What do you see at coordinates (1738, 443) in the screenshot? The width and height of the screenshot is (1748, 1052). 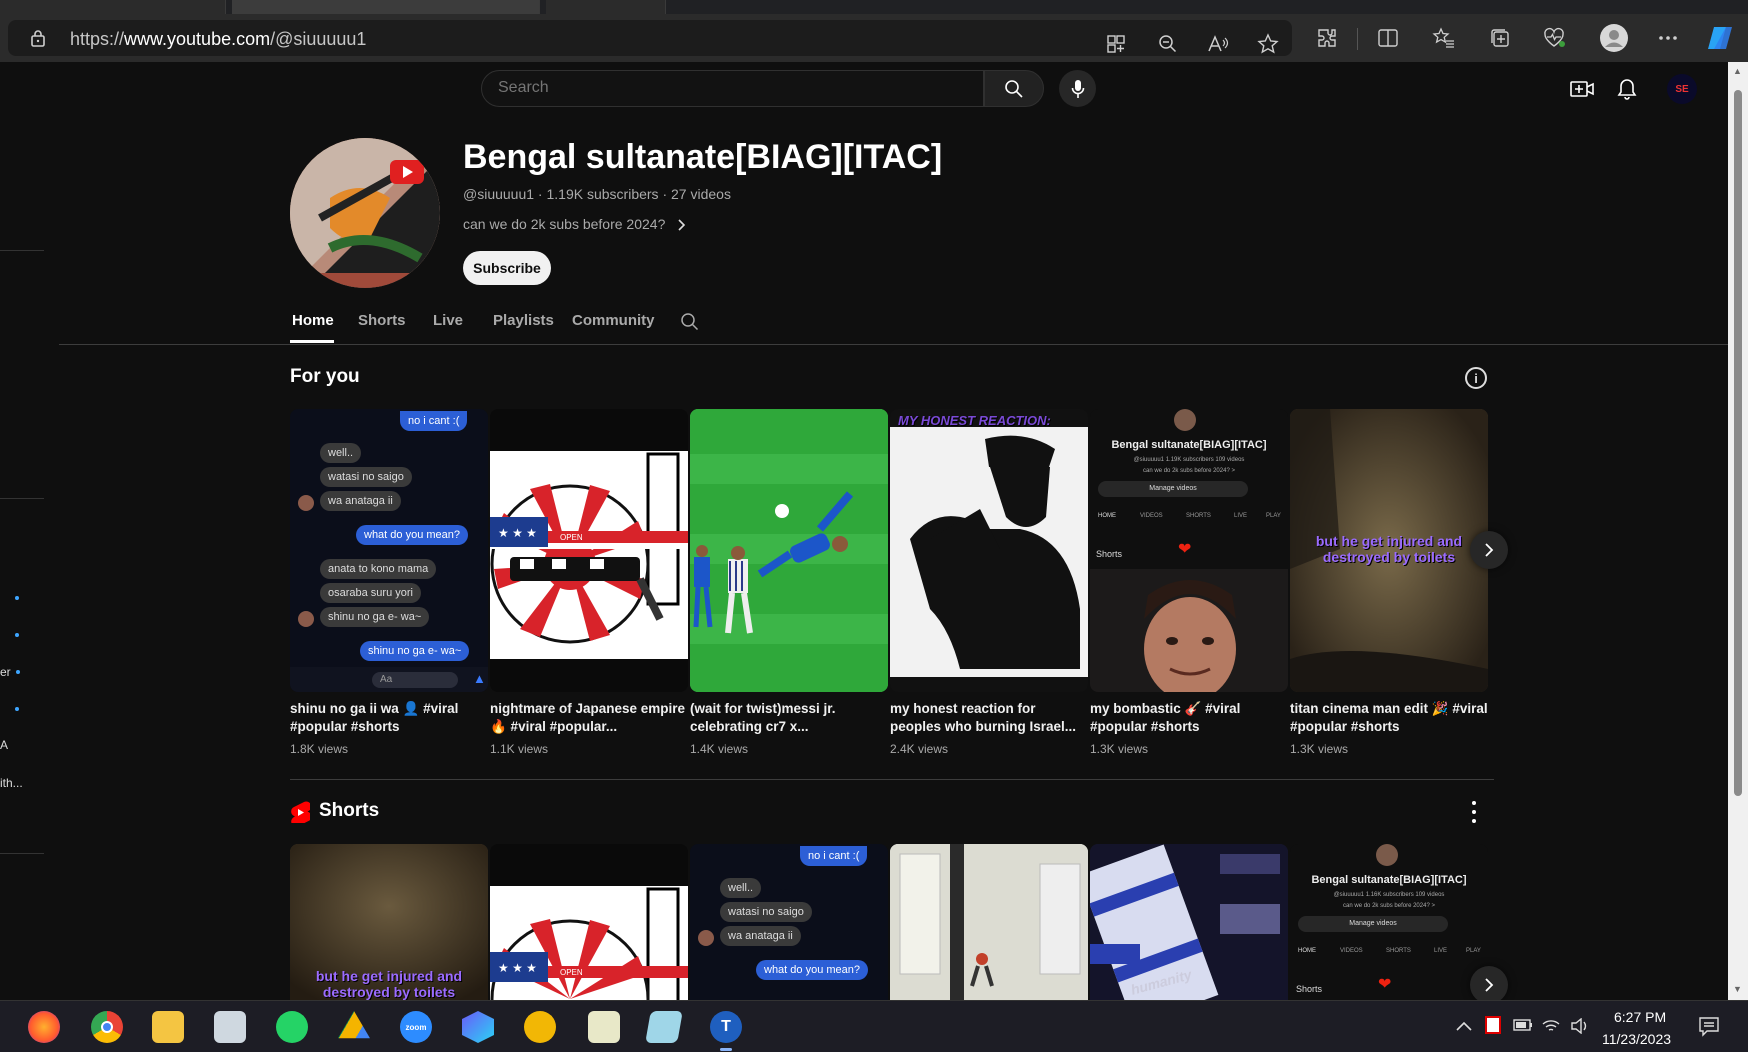 I see `scrollbar-thumb` at bounding box center [1738, 443].